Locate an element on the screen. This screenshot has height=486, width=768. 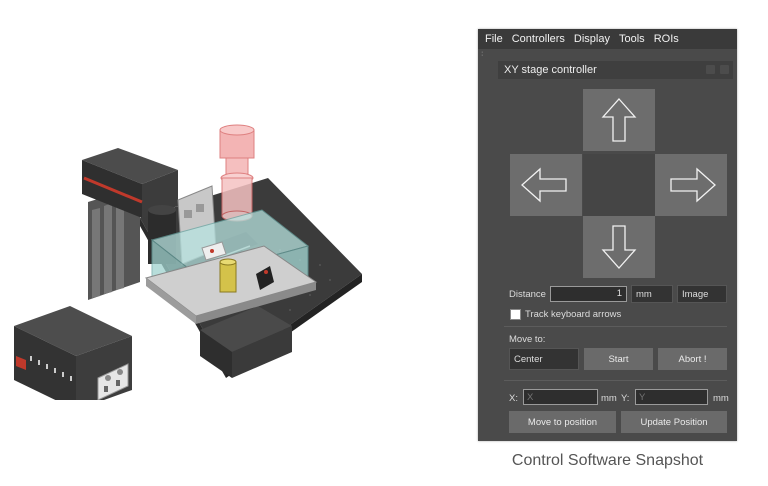
move-to-target-select: Center is located at coordinates (544, 359).